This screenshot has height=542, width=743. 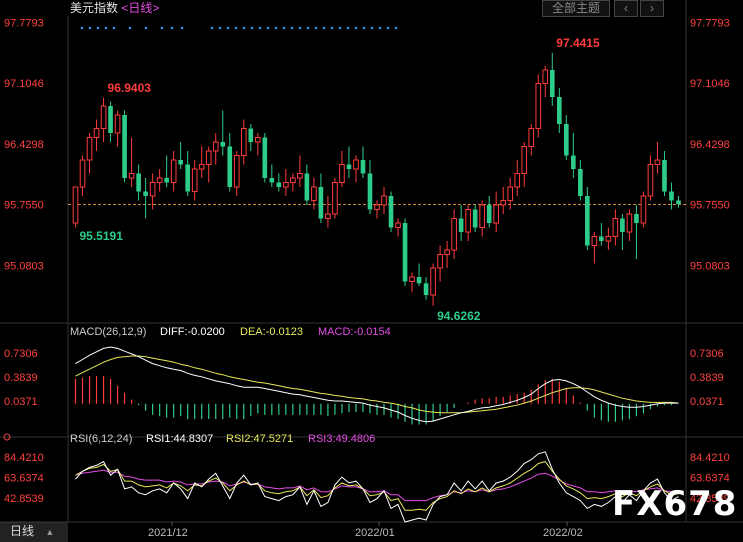 I want to click on theme-button: 全部主题, so click(x=576, y=8).